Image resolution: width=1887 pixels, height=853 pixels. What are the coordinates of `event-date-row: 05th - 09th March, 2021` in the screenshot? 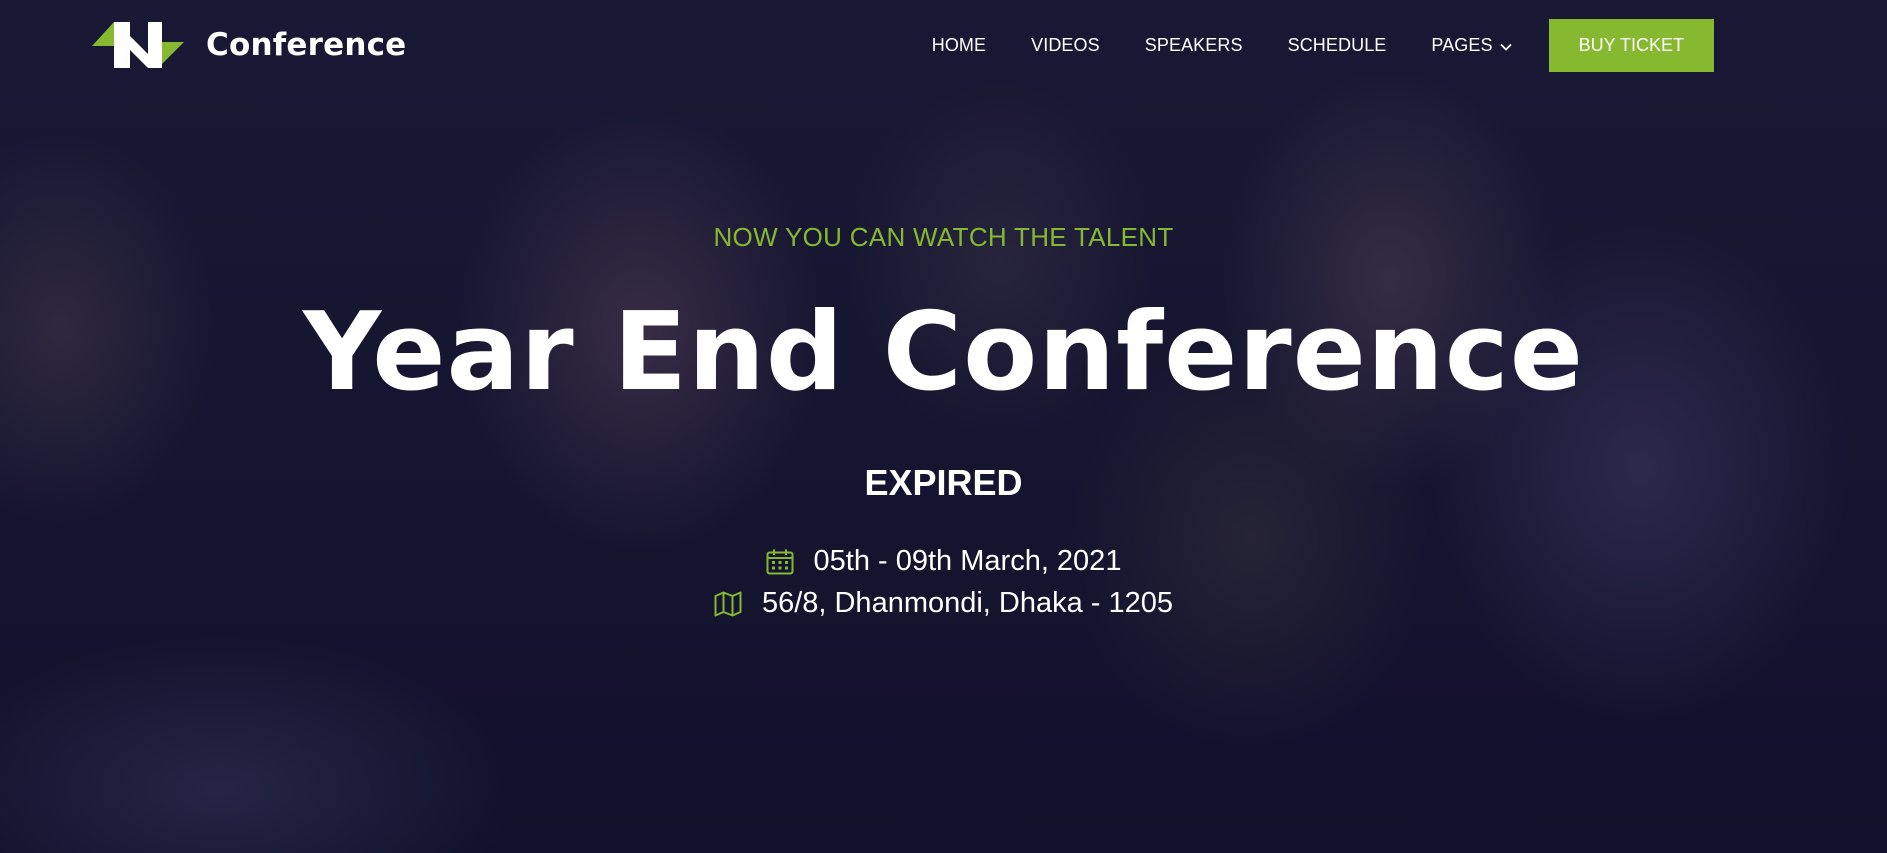 It's located at (943, 561).